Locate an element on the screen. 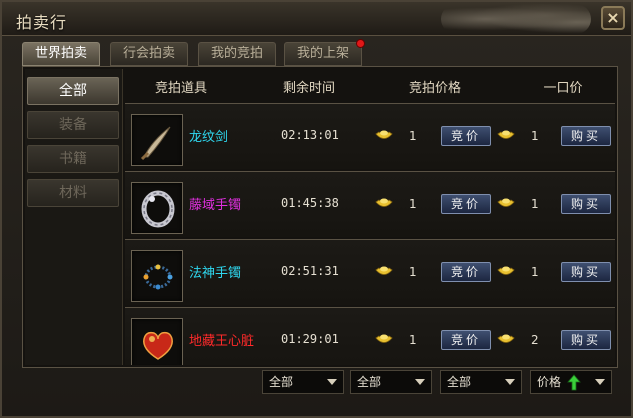  time-remaining: 02:51:31 is located at coordinates (310, 271).